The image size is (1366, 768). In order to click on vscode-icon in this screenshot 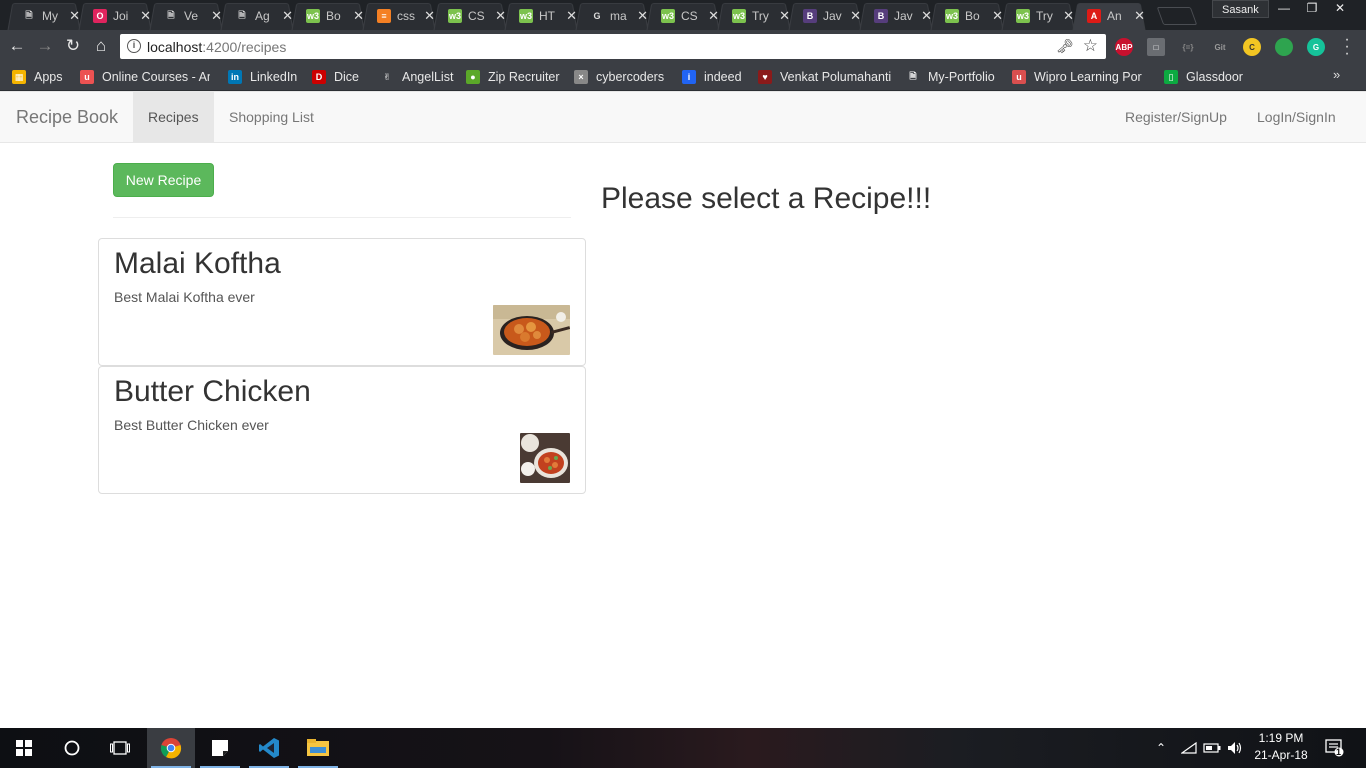, I will do `click(269, 748)`.